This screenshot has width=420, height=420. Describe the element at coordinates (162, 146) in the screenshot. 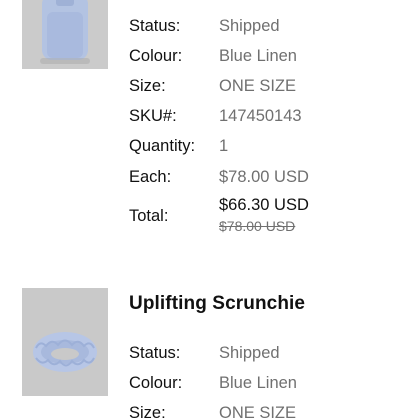

I see `quantity-label: Quantity:` at that location.